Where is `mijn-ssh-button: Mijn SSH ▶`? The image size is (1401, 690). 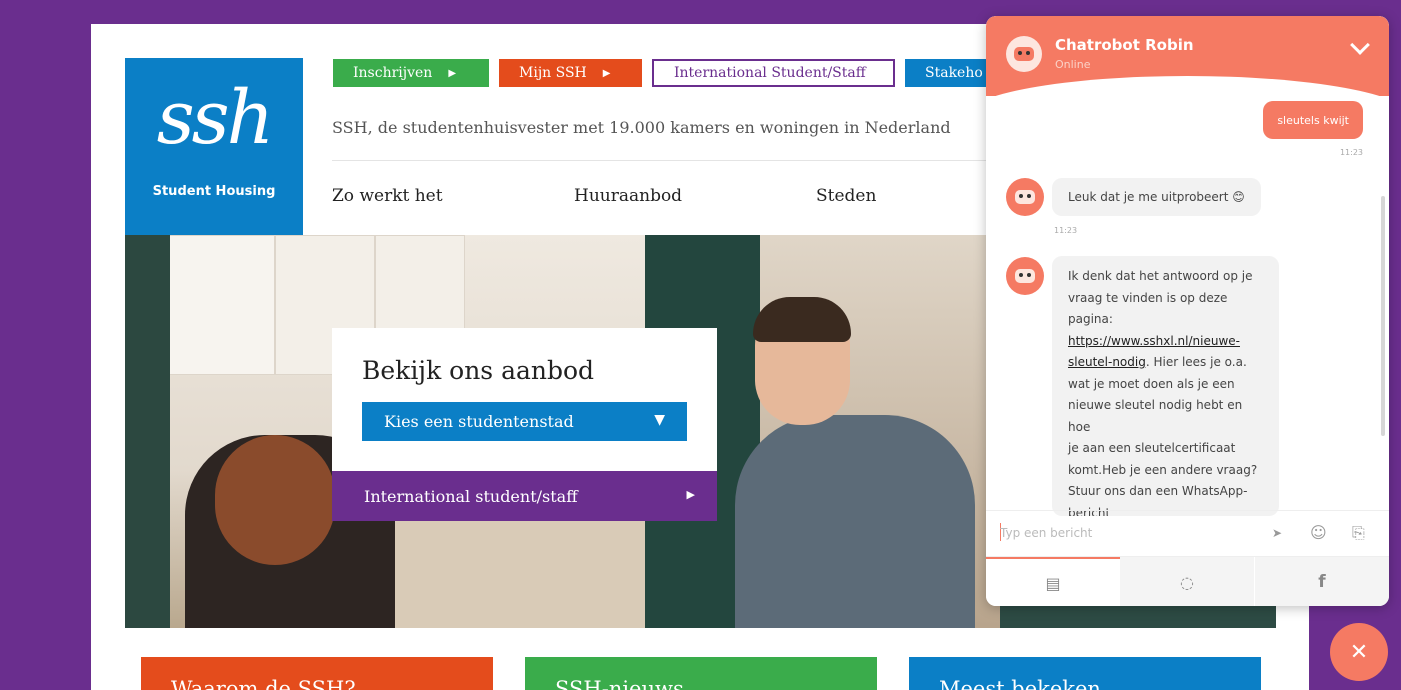 mijn-ssh-button: Mijn SSH ▶ is located at coordinates (570, 73).